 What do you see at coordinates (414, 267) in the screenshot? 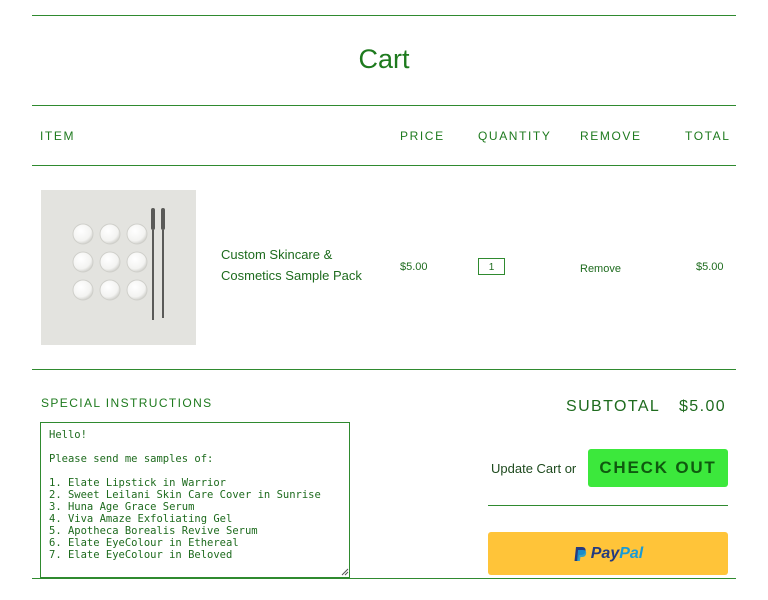
I see `item-price: $5.00` at bounding box center [414, 267].